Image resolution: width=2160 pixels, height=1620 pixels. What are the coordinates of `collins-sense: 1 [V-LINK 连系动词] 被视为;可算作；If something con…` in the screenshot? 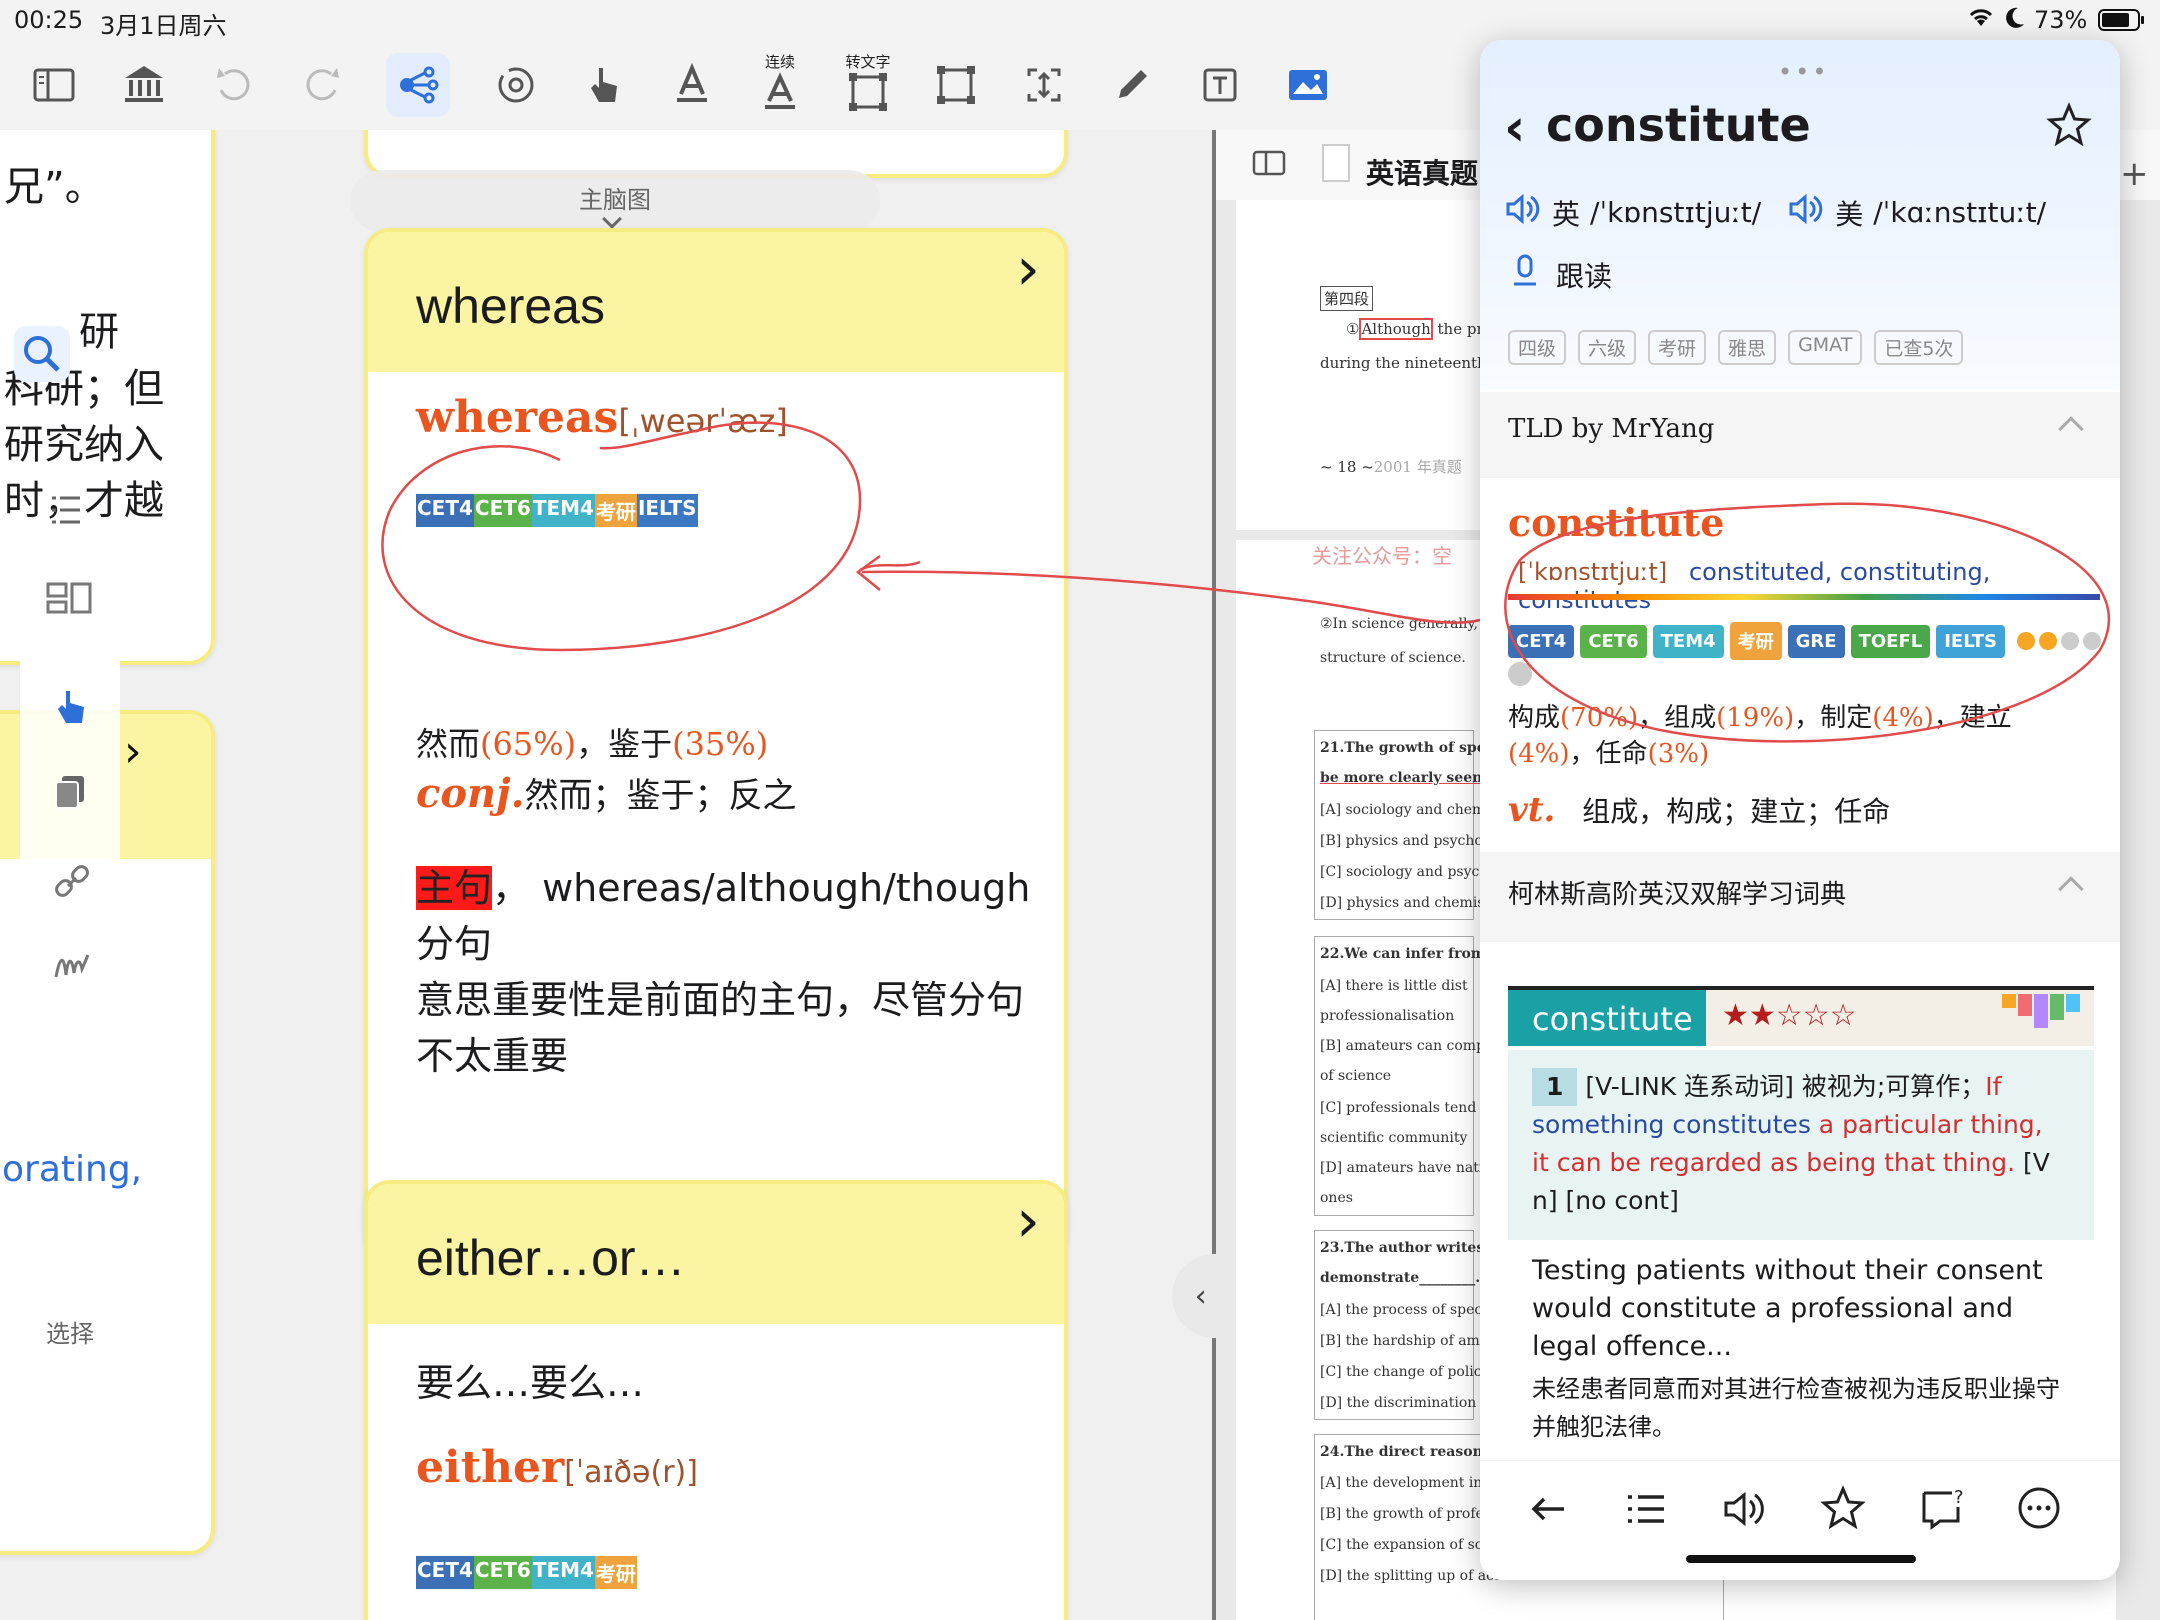 It's located at (1801, 1145).